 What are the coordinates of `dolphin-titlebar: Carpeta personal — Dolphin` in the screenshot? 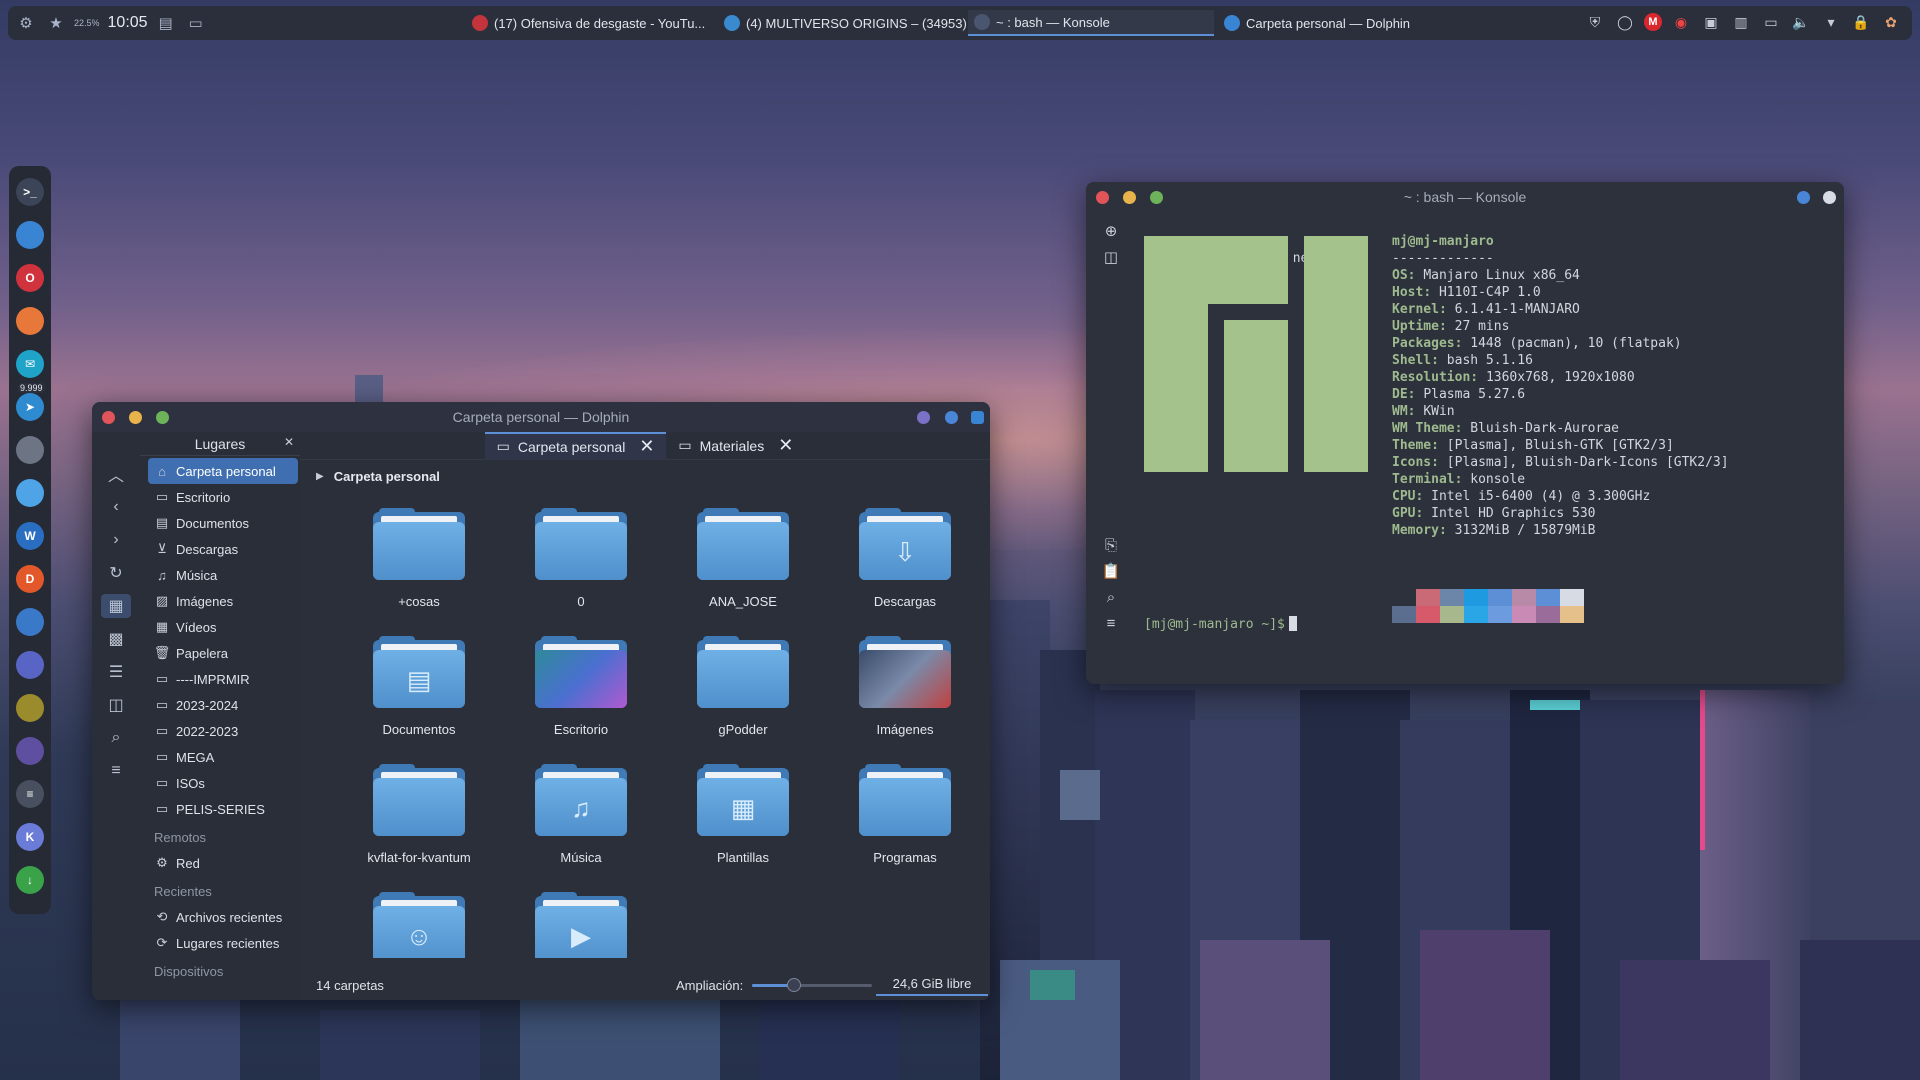 It's located at (541, 417).